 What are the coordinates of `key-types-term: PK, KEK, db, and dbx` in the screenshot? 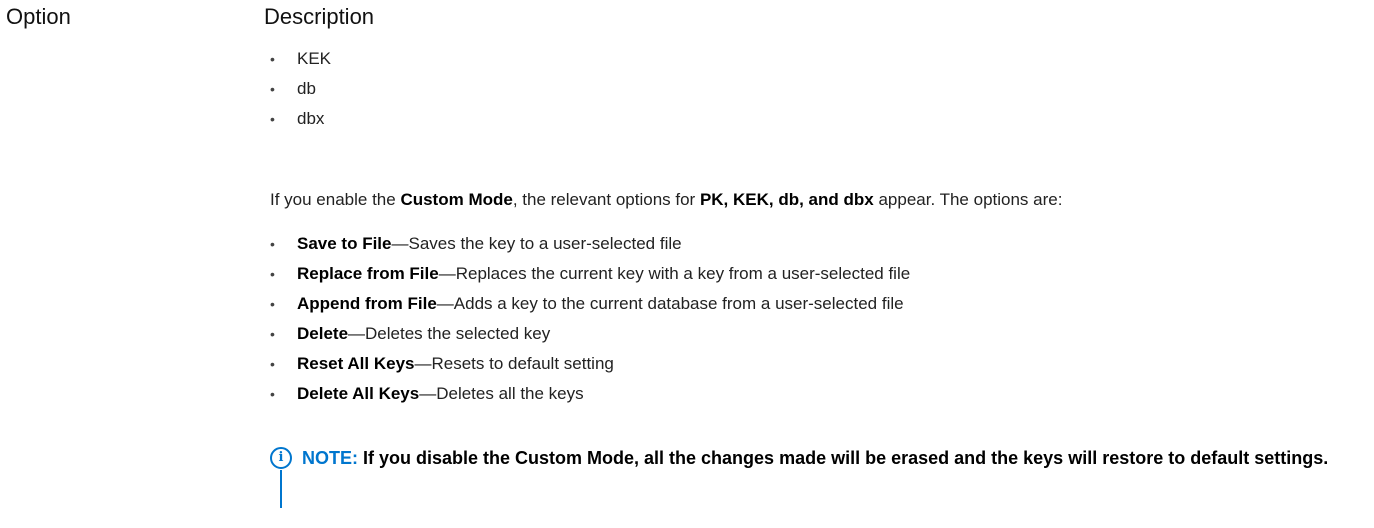 It's located at (786, 199).